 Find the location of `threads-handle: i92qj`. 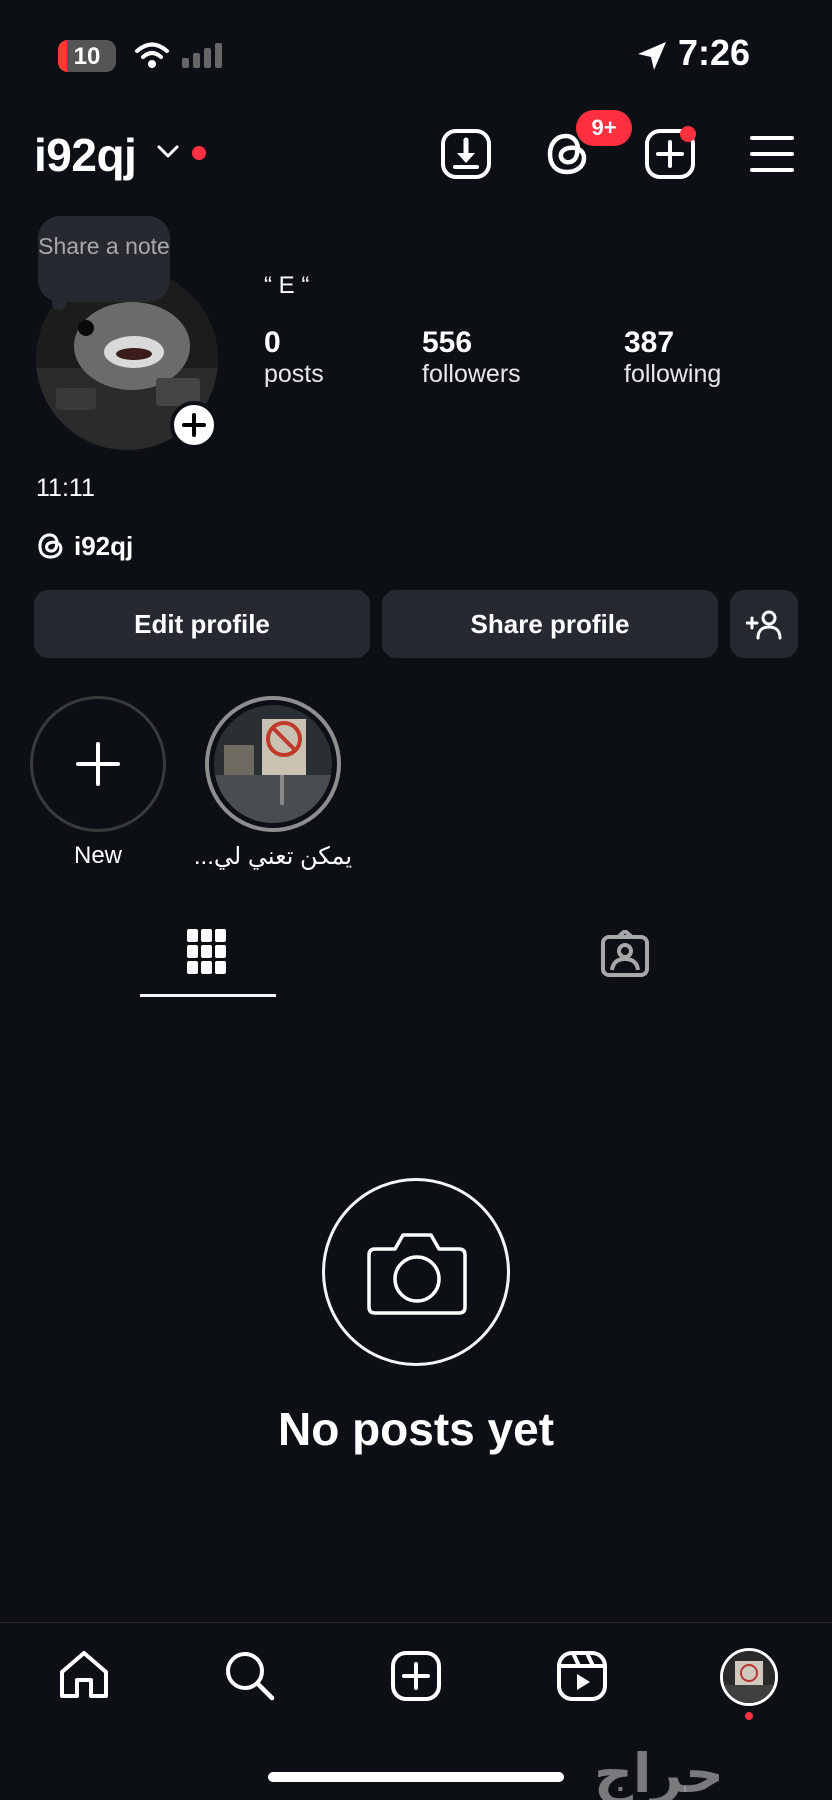

threads-handle: i92qj is located at coordinates (104, 545).